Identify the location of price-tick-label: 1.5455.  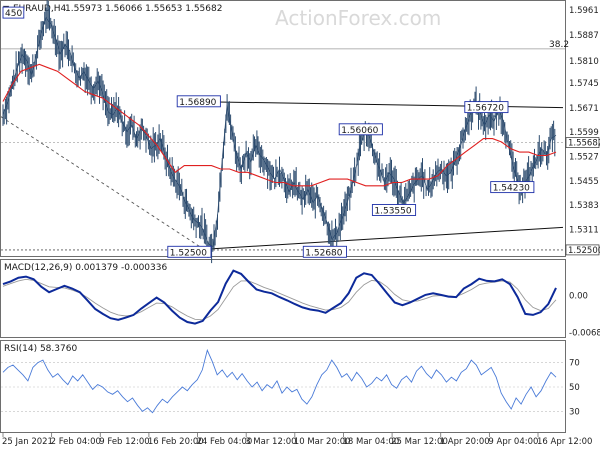
(584, 182).